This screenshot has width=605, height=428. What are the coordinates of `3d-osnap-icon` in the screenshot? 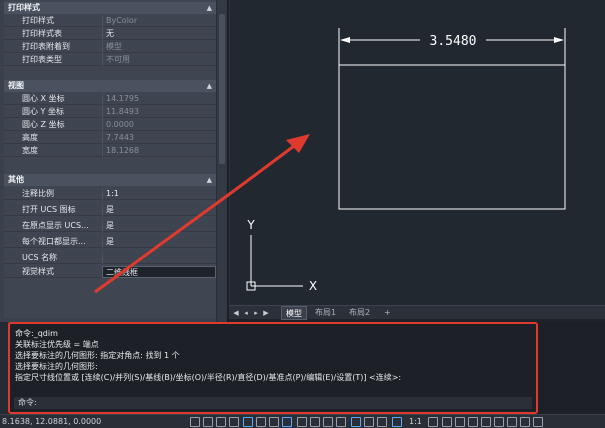 It's located at (341, 422).